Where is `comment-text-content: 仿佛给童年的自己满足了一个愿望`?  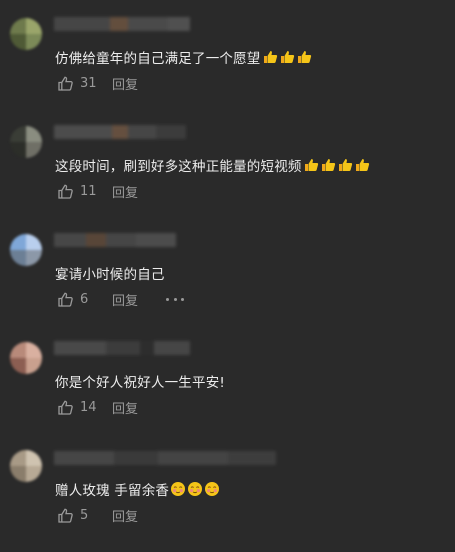 comment-text-content: 仿佛给童年的自己满足了一个愿望 is located at coordinates (158, 59).